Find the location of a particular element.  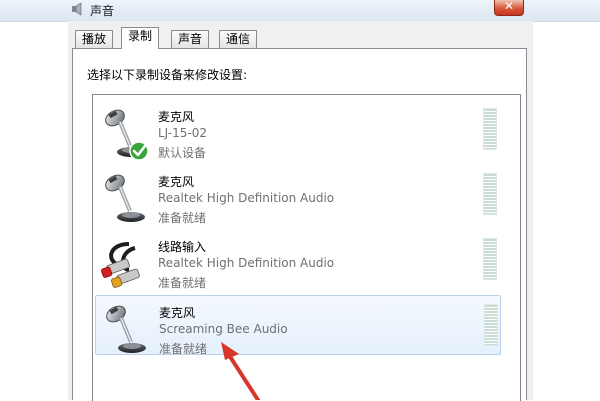

tab-recording: 录制 is located at coordinates (140, 38).